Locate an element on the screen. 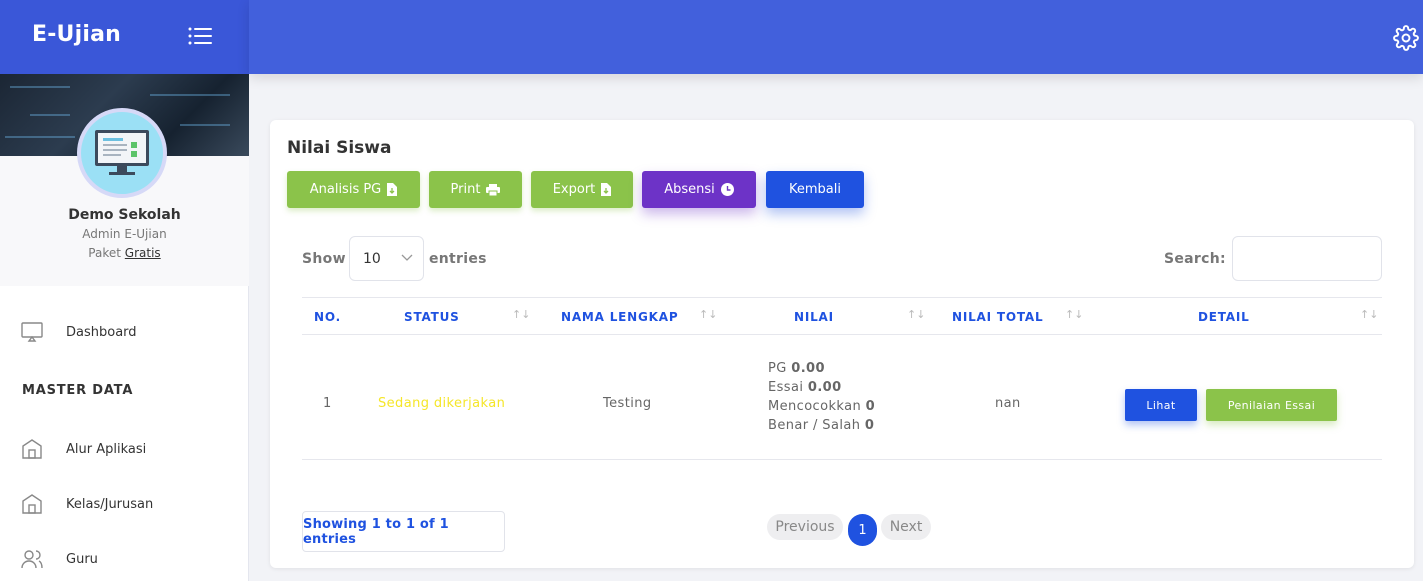 The image size is (1423, 581). pagination-next: Next is located at coordinates (906, 527).